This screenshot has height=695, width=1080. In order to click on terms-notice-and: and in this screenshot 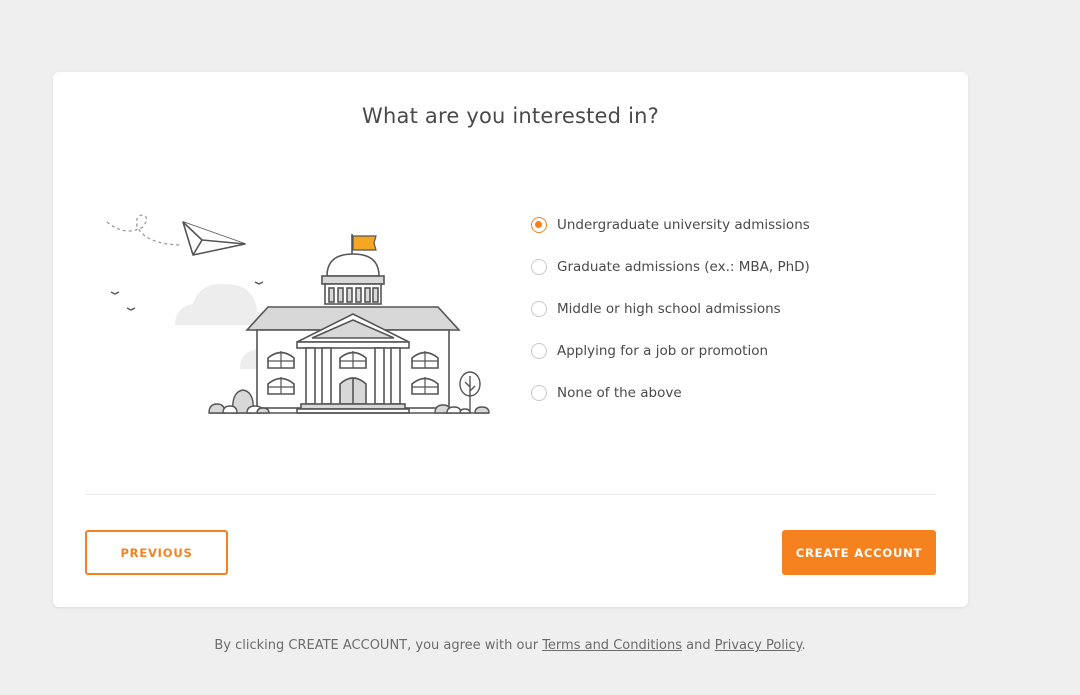, I will do `click(698, 645)`.